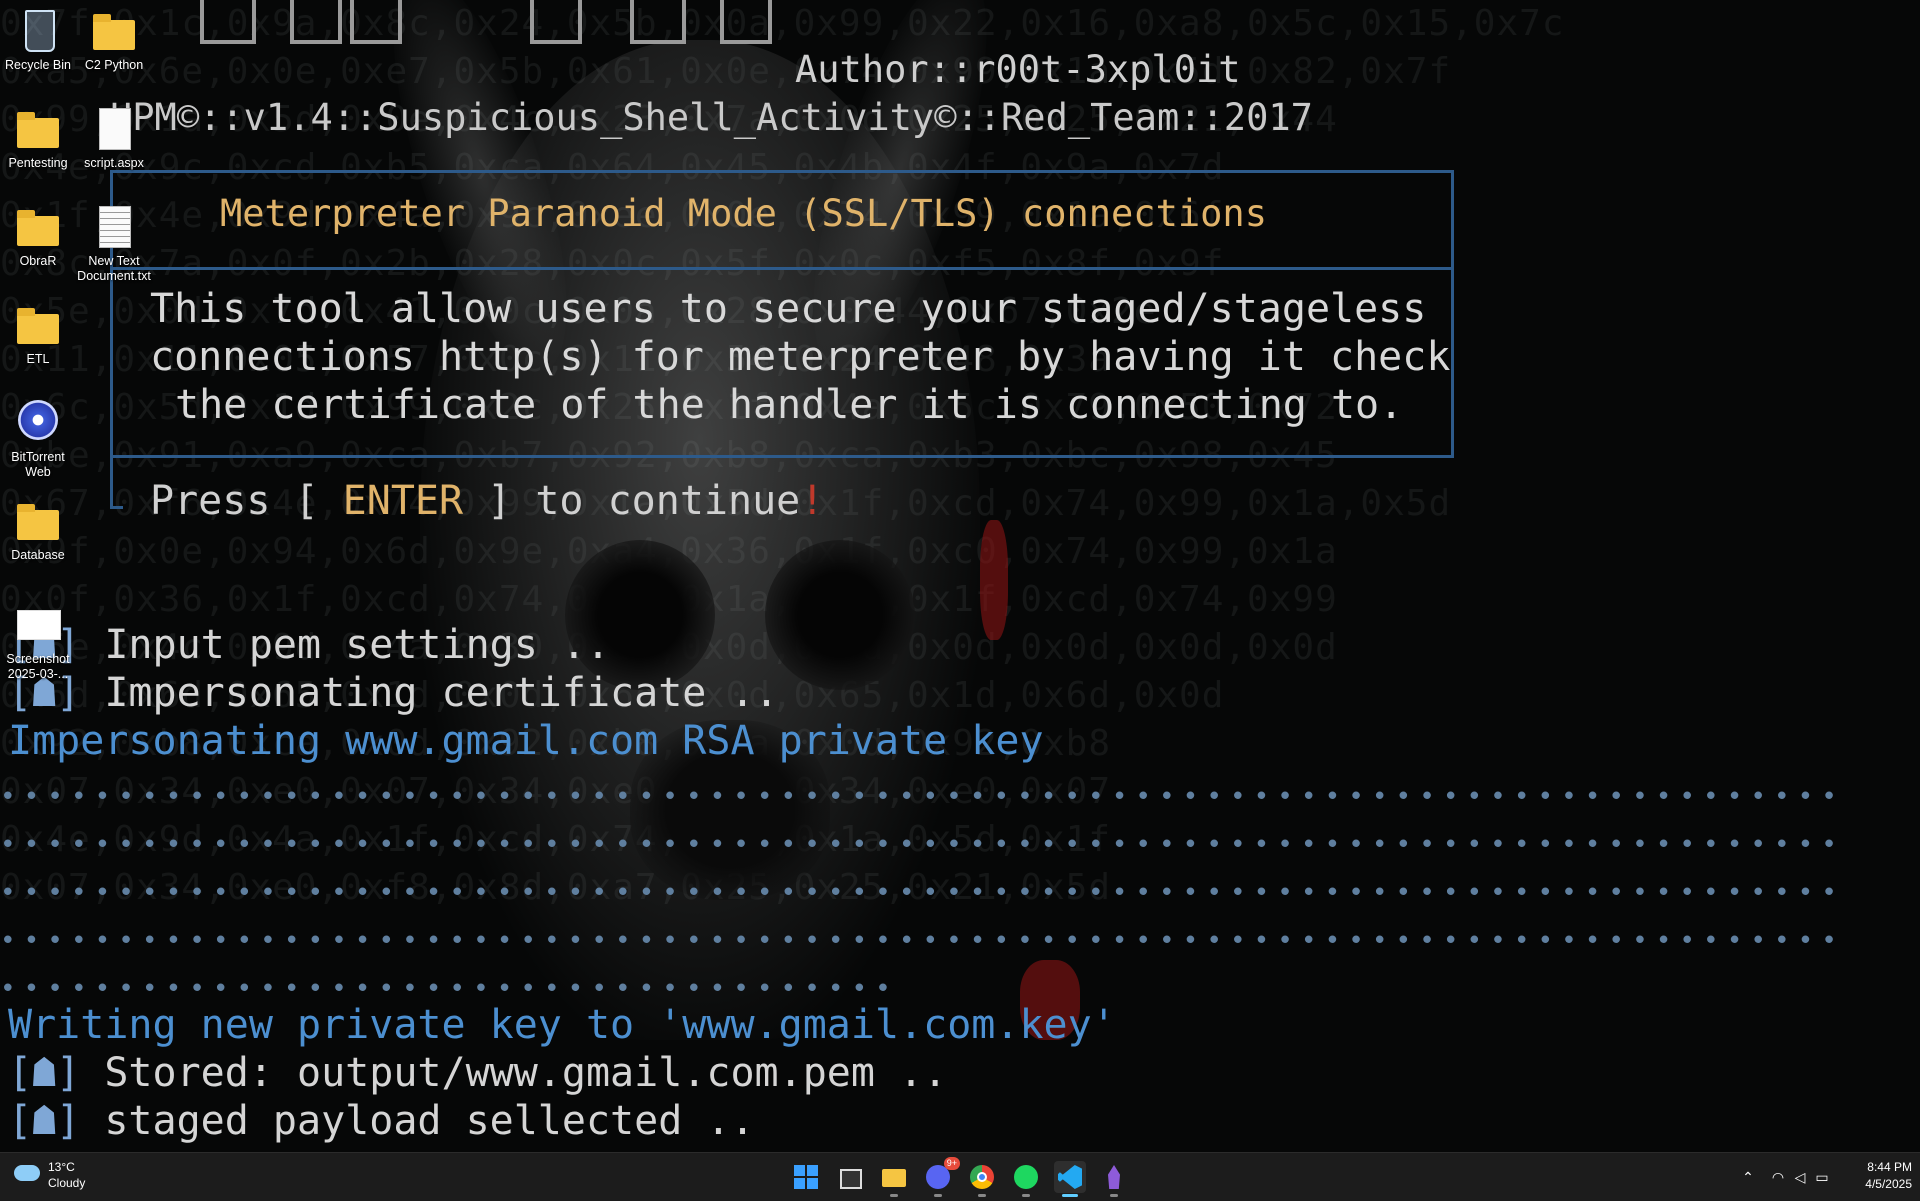  I want to click on chrome-icon, so click(982, 1177).